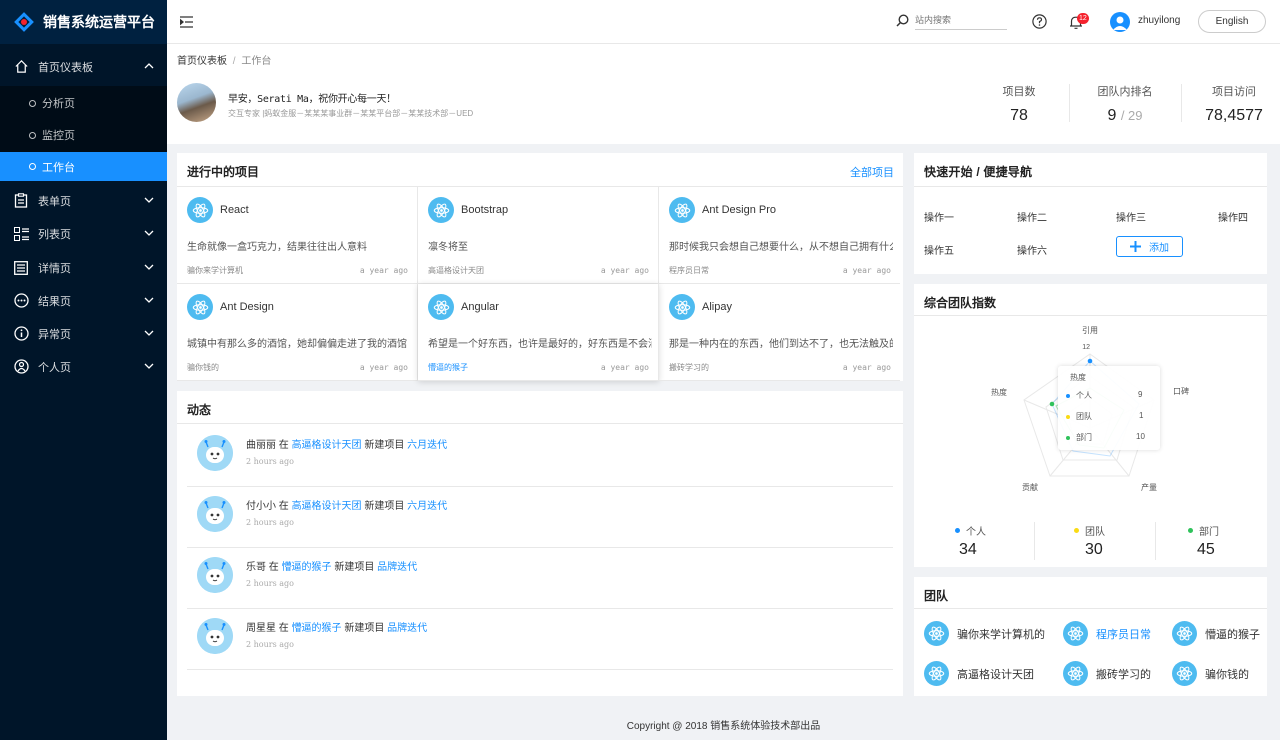  Describe the element at coordinates (999, 392) in the screenshot. I see `radar-axis-label: 热度` at that location.